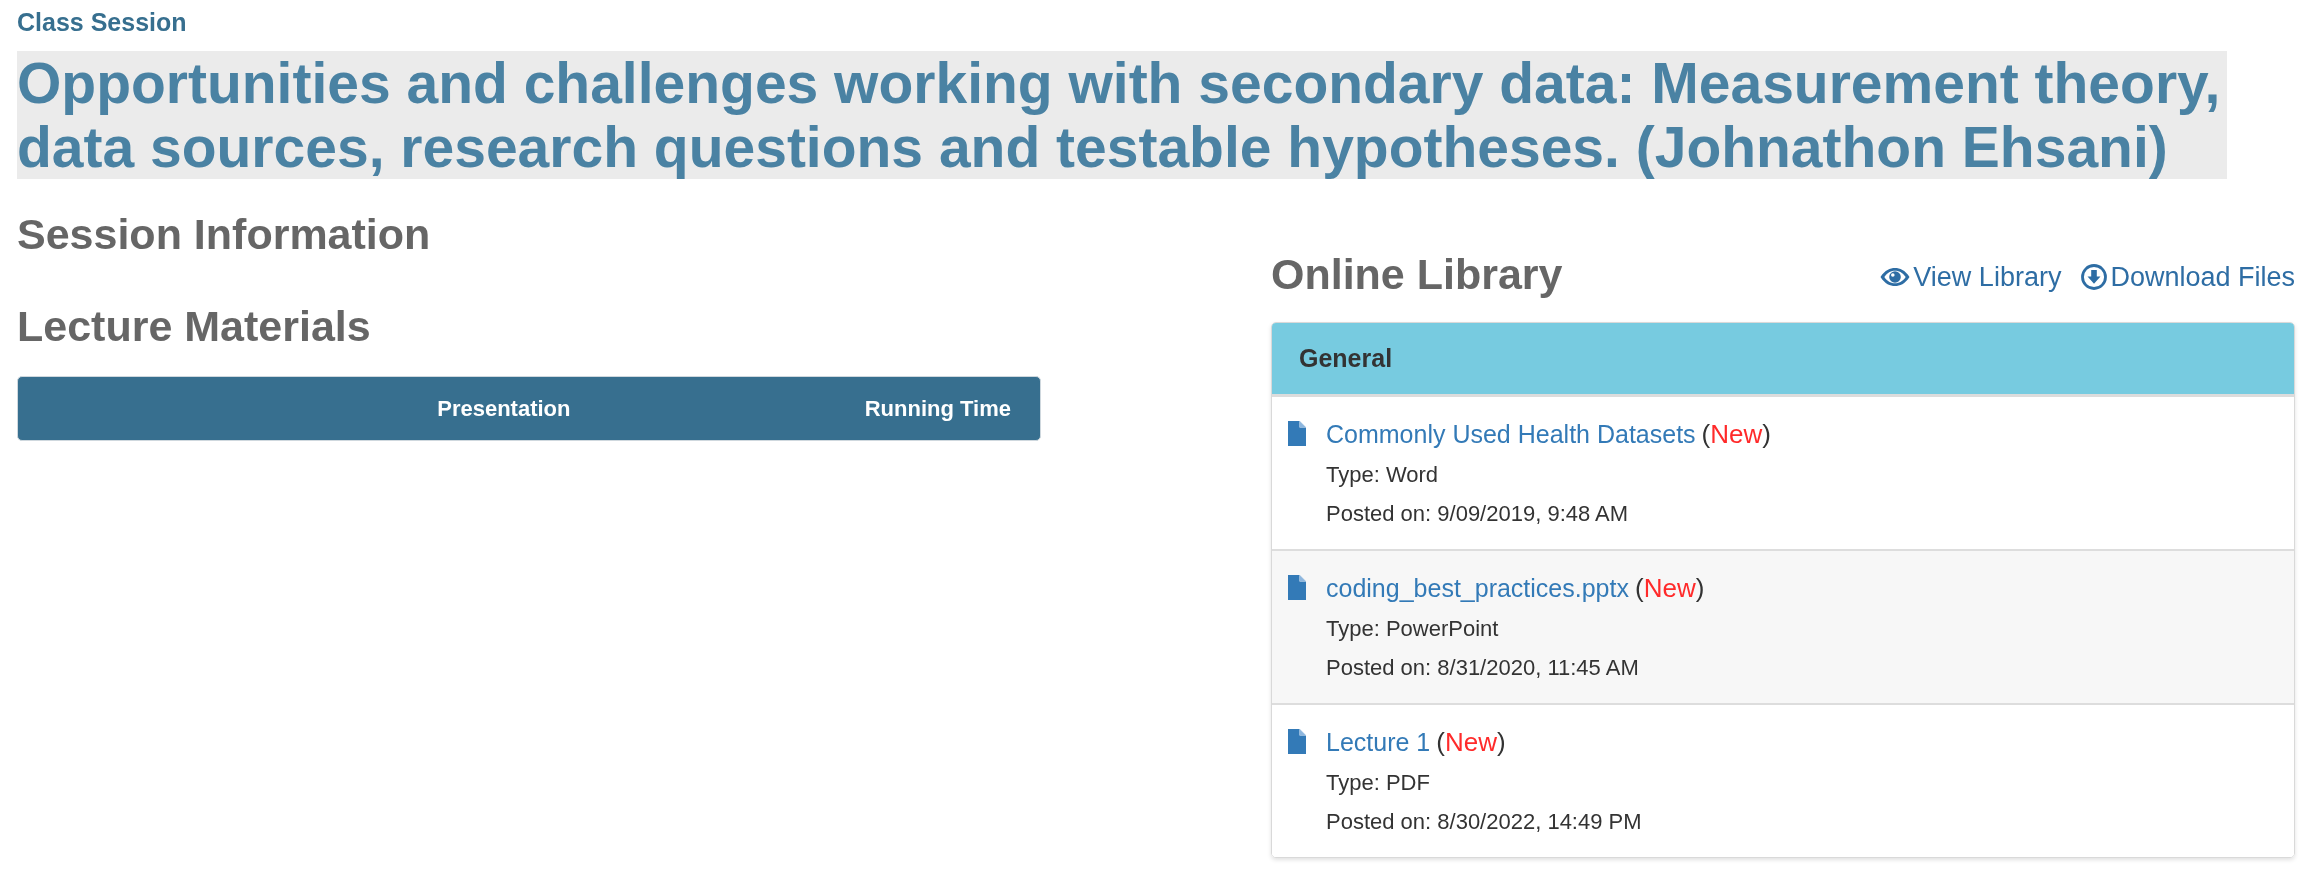  Describe the element at coordinates (1378, 783) in the screenshot. I see `file-type: Type: PDF` at that location.